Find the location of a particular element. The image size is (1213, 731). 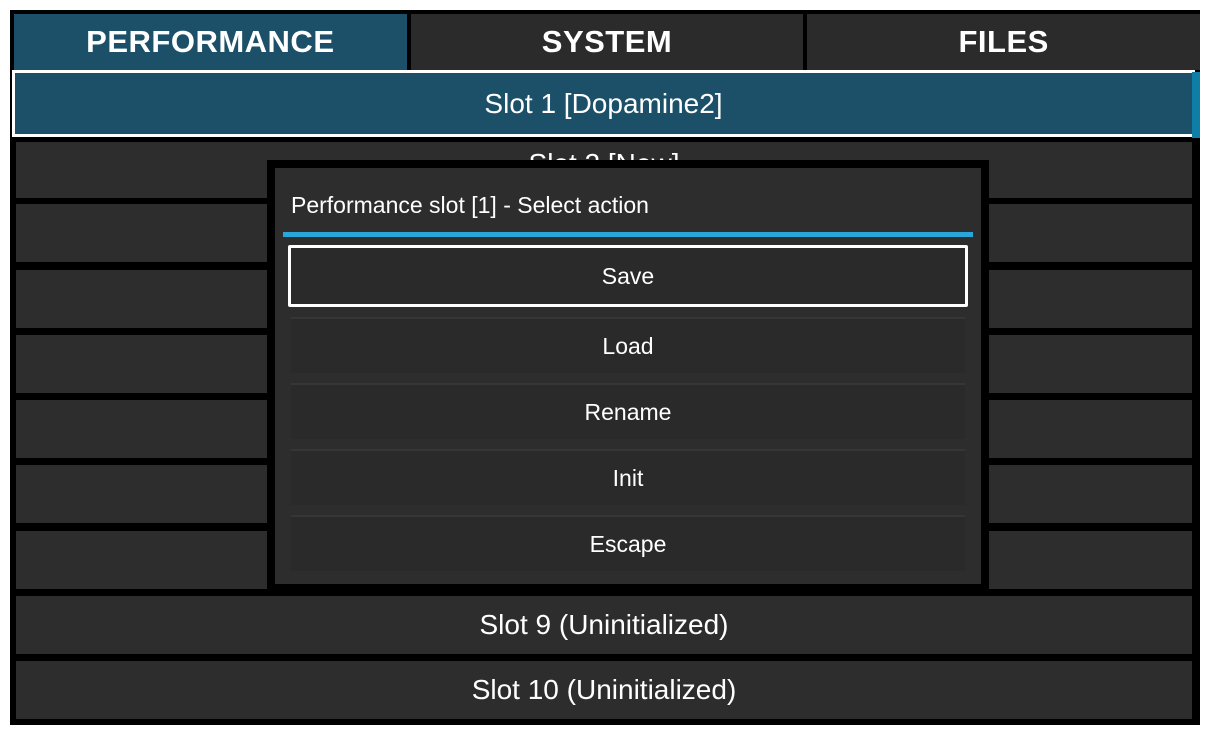

scrollbar-thumb is located at coordinates (1196, 105).